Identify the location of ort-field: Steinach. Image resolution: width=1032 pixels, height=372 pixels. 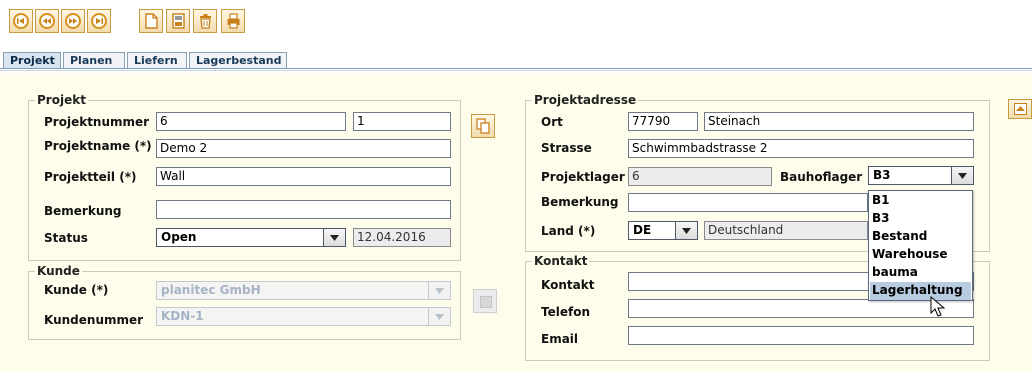
(839, 121).